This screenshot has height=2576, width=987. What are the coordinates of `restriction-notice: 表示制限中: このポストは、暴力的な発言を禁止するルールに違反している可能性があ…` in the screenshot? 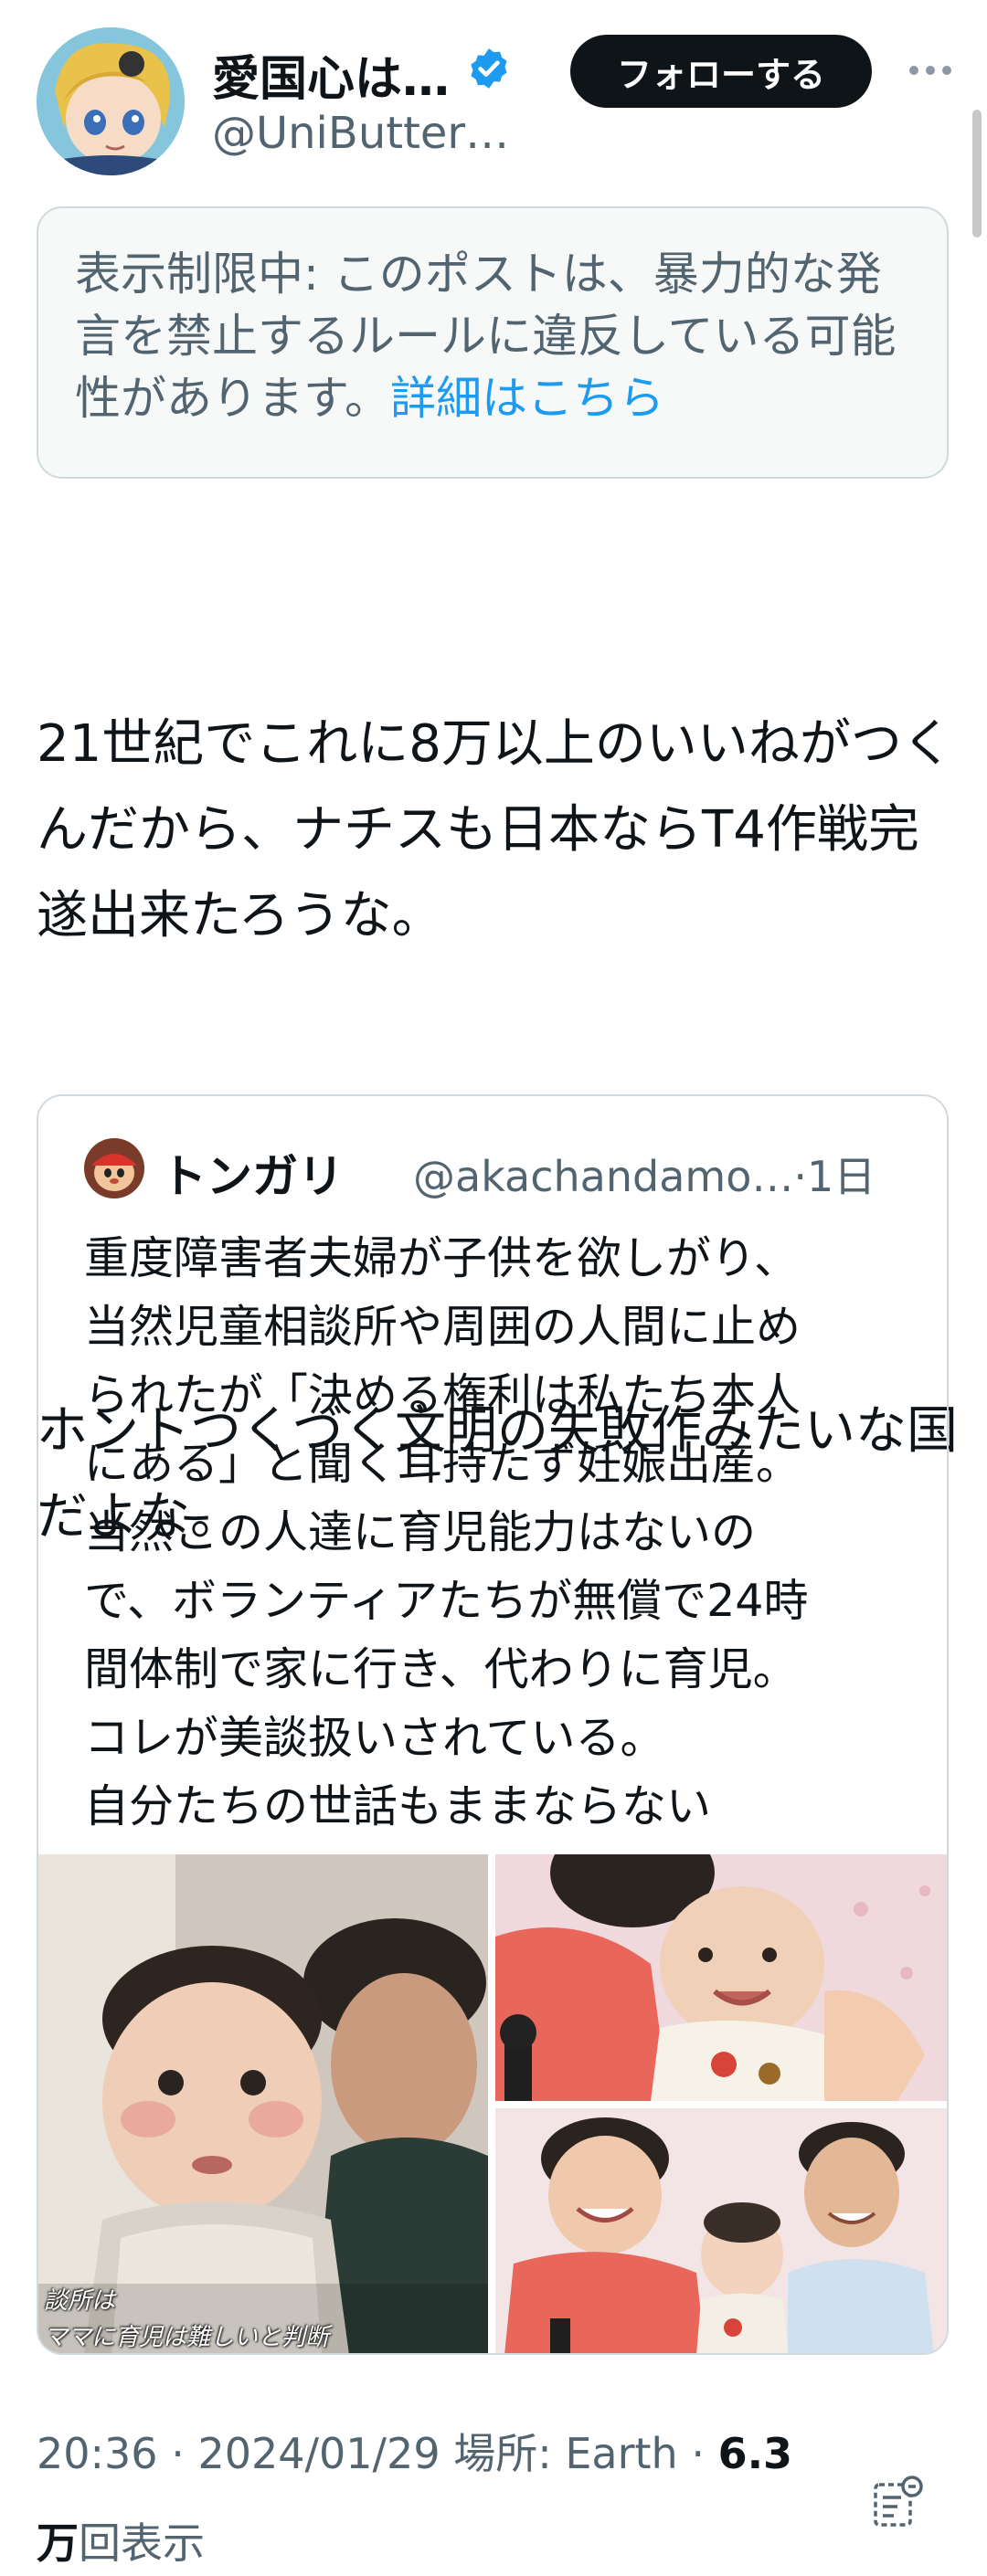 It's located at (493, 342).